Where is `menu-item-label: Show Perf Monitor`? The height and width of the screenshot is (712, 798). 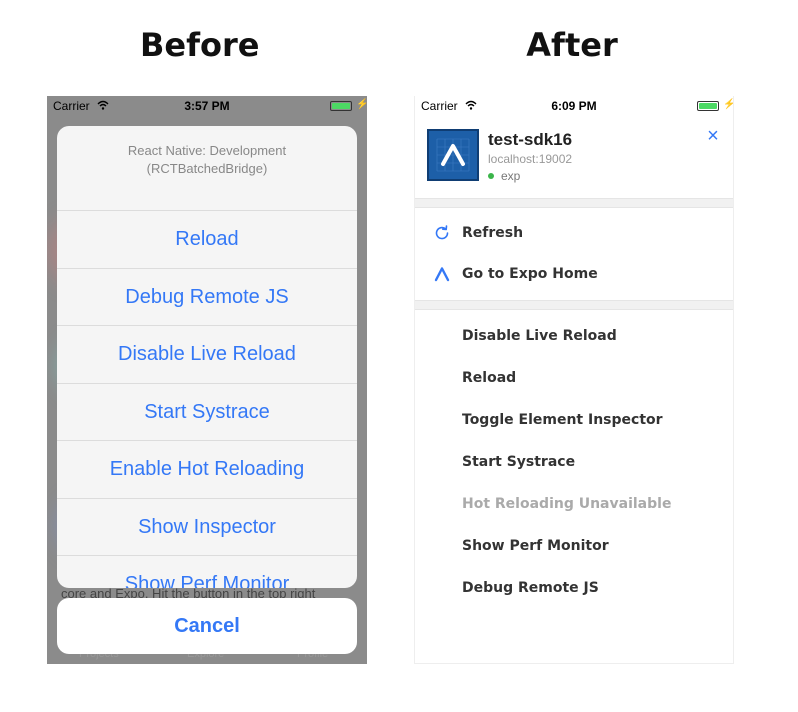 menu-item-label: Show Perf Monitor is located at coordinates (535, 546).